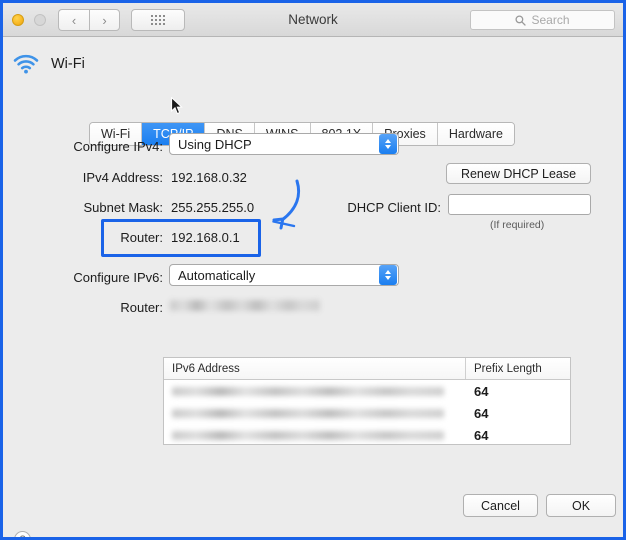 Image resolution: width=626 pixels, height=540 pixels. I want to click on search-placeholder: Search, so click(550, 20).